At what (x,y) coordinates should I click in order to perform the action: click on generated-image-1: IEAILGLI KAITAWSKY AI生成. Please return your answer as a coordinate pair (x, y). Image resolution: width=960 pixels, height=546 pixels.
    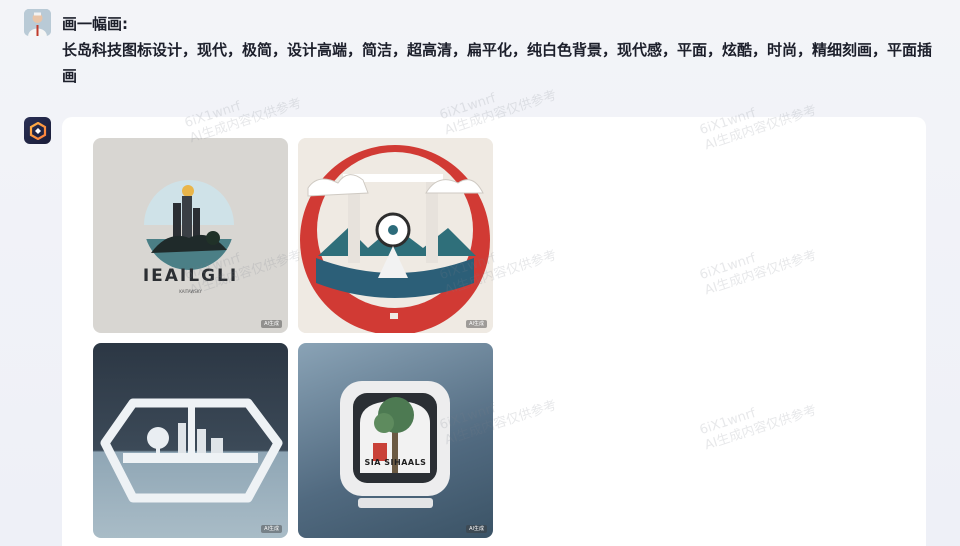
    Looking at the image, I should click on (190, 235).